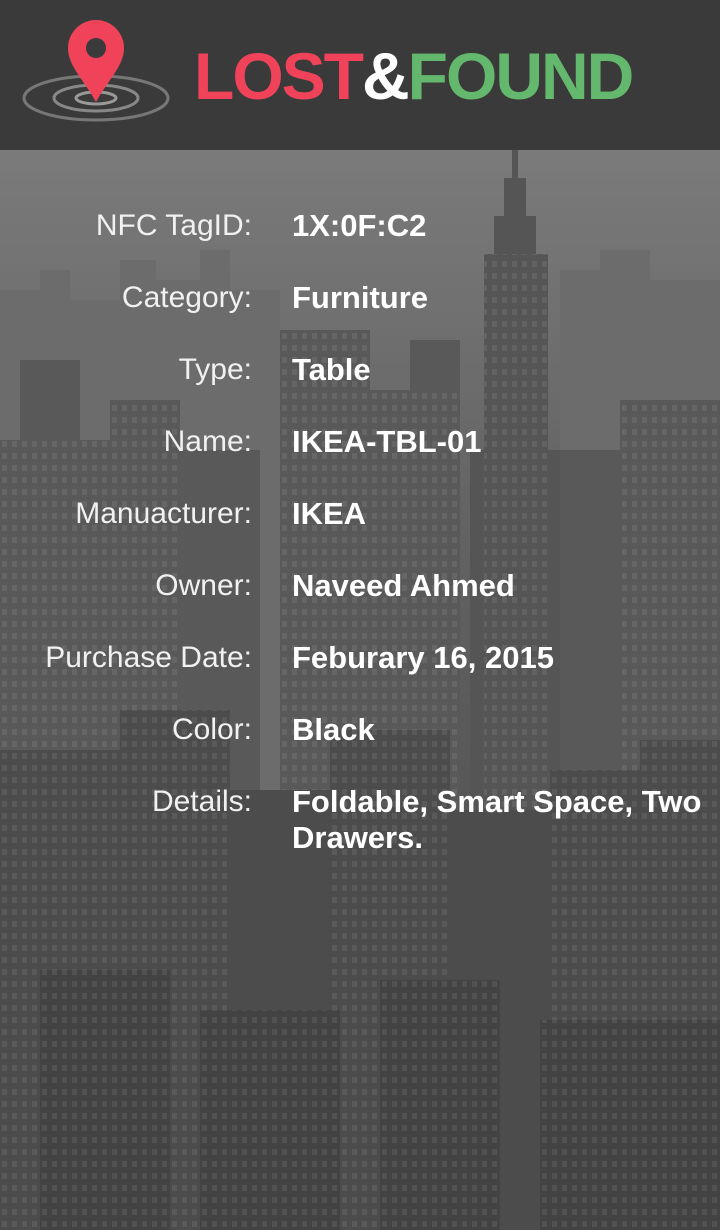 This screenshot has width=720, height=1230. I want to click on color-label: Color:, so click(211, 729).